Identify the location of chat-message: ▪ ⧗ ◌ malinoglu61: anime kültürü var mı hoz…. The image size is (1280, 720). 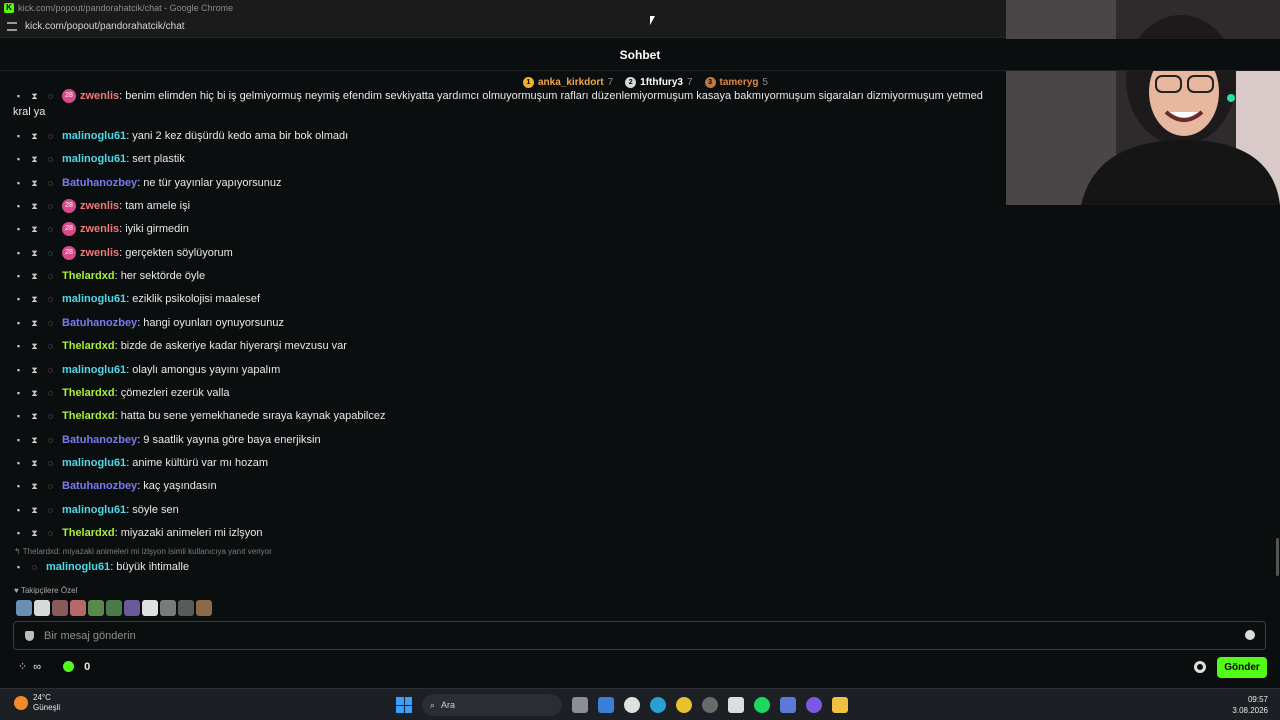
(141, 463).